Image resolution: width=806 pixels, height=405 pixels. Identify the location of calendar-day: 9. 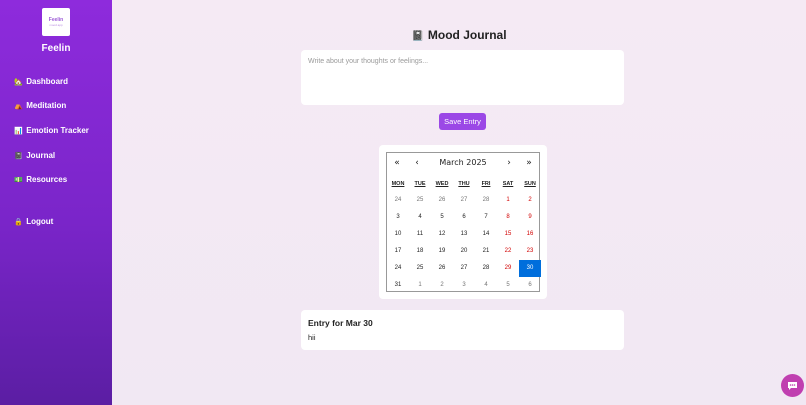
(530, 217).